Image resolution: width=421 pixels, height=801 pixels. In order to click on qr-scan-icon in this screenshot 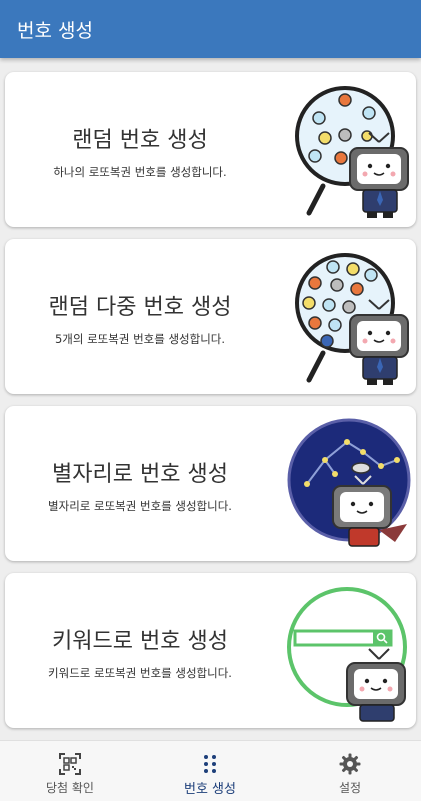, I will do `click(70, 764)`.